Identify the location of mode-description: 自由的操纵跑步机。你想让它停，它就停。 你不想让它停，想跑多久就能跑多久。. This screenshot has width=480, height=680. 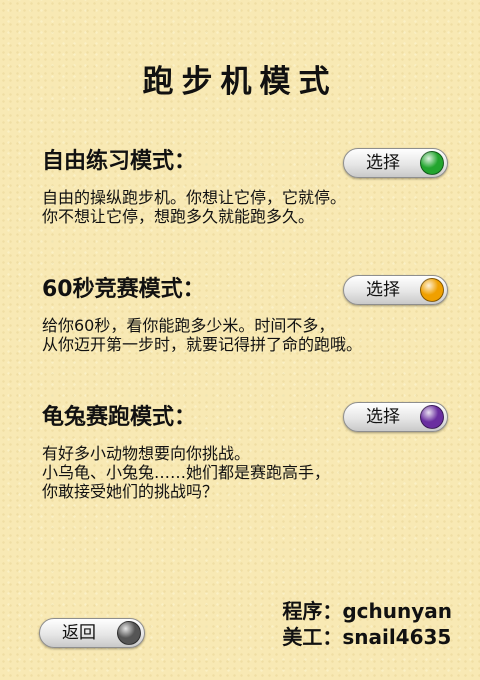
(252, 207).